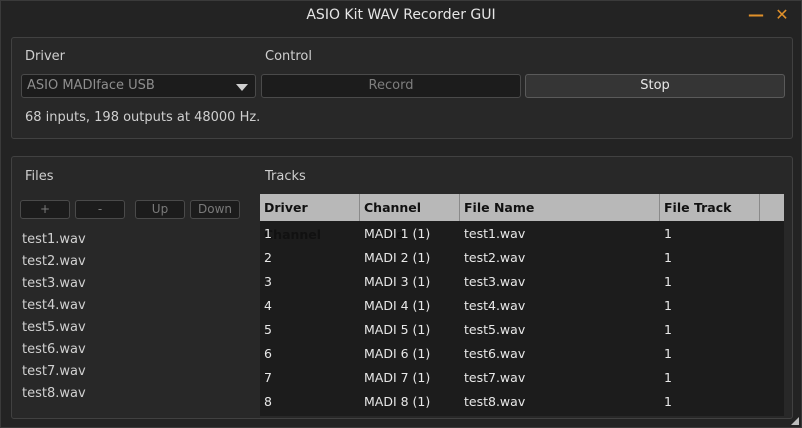 This screenshot has width=802, height=428. I want to click on record-button: Record, so click(391, 86).